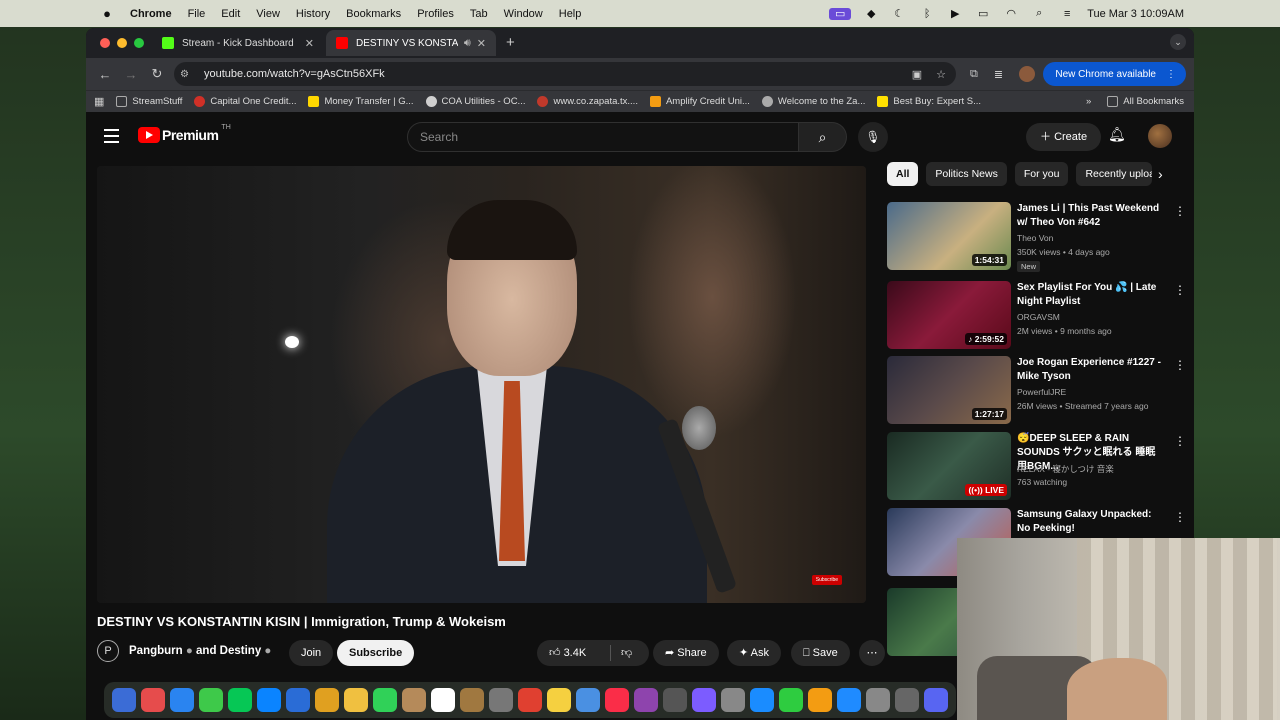 This screenshot has height=720, width=1280. What do you see at coordinates (873, 137) in the screenshot?
I see `microphone-icon: 🎙︎` at bounding box center [873, 137].